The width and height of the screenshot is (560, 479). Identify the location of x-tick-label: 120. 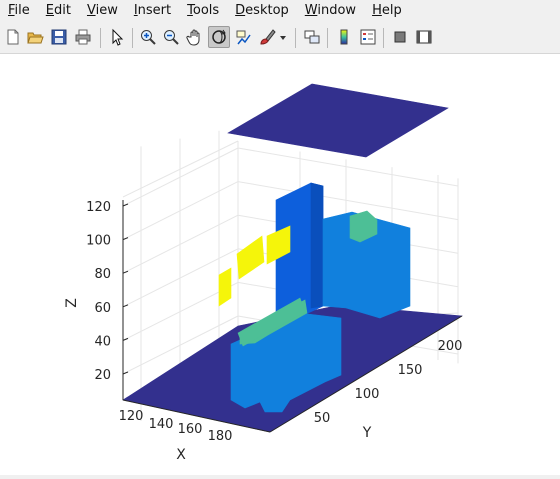
(131, 416).